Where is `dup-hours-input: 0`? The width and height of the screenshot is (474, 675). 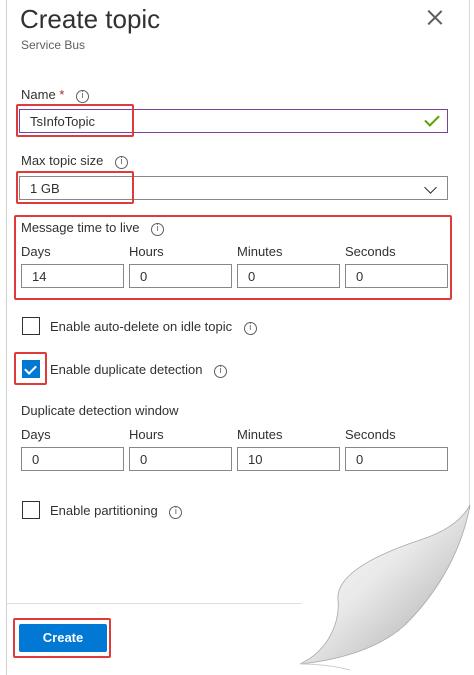 dup-hours-input: 0 is located at coordinates (180, 459).